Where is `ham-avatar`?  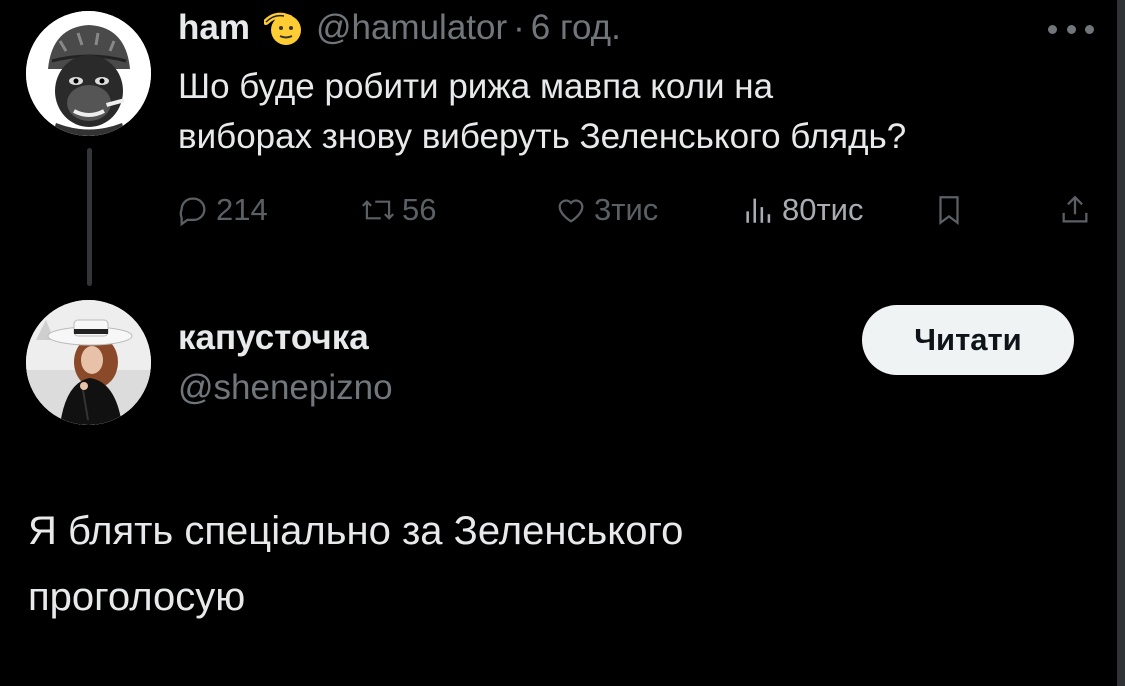 ham-avatar is located at coordinates (88, 73).